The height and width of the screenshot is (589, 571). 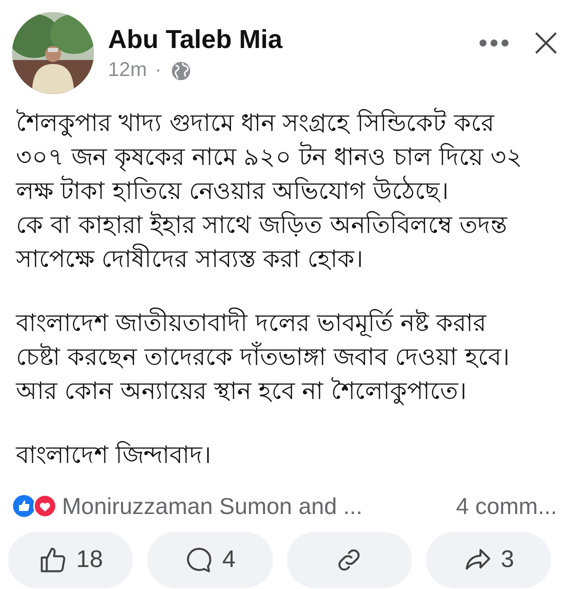 I want to click on post-text-line: সাপেক্ষে দোষীদের সাব্যস্ত করা হোক।, so click(x=190, y=258).